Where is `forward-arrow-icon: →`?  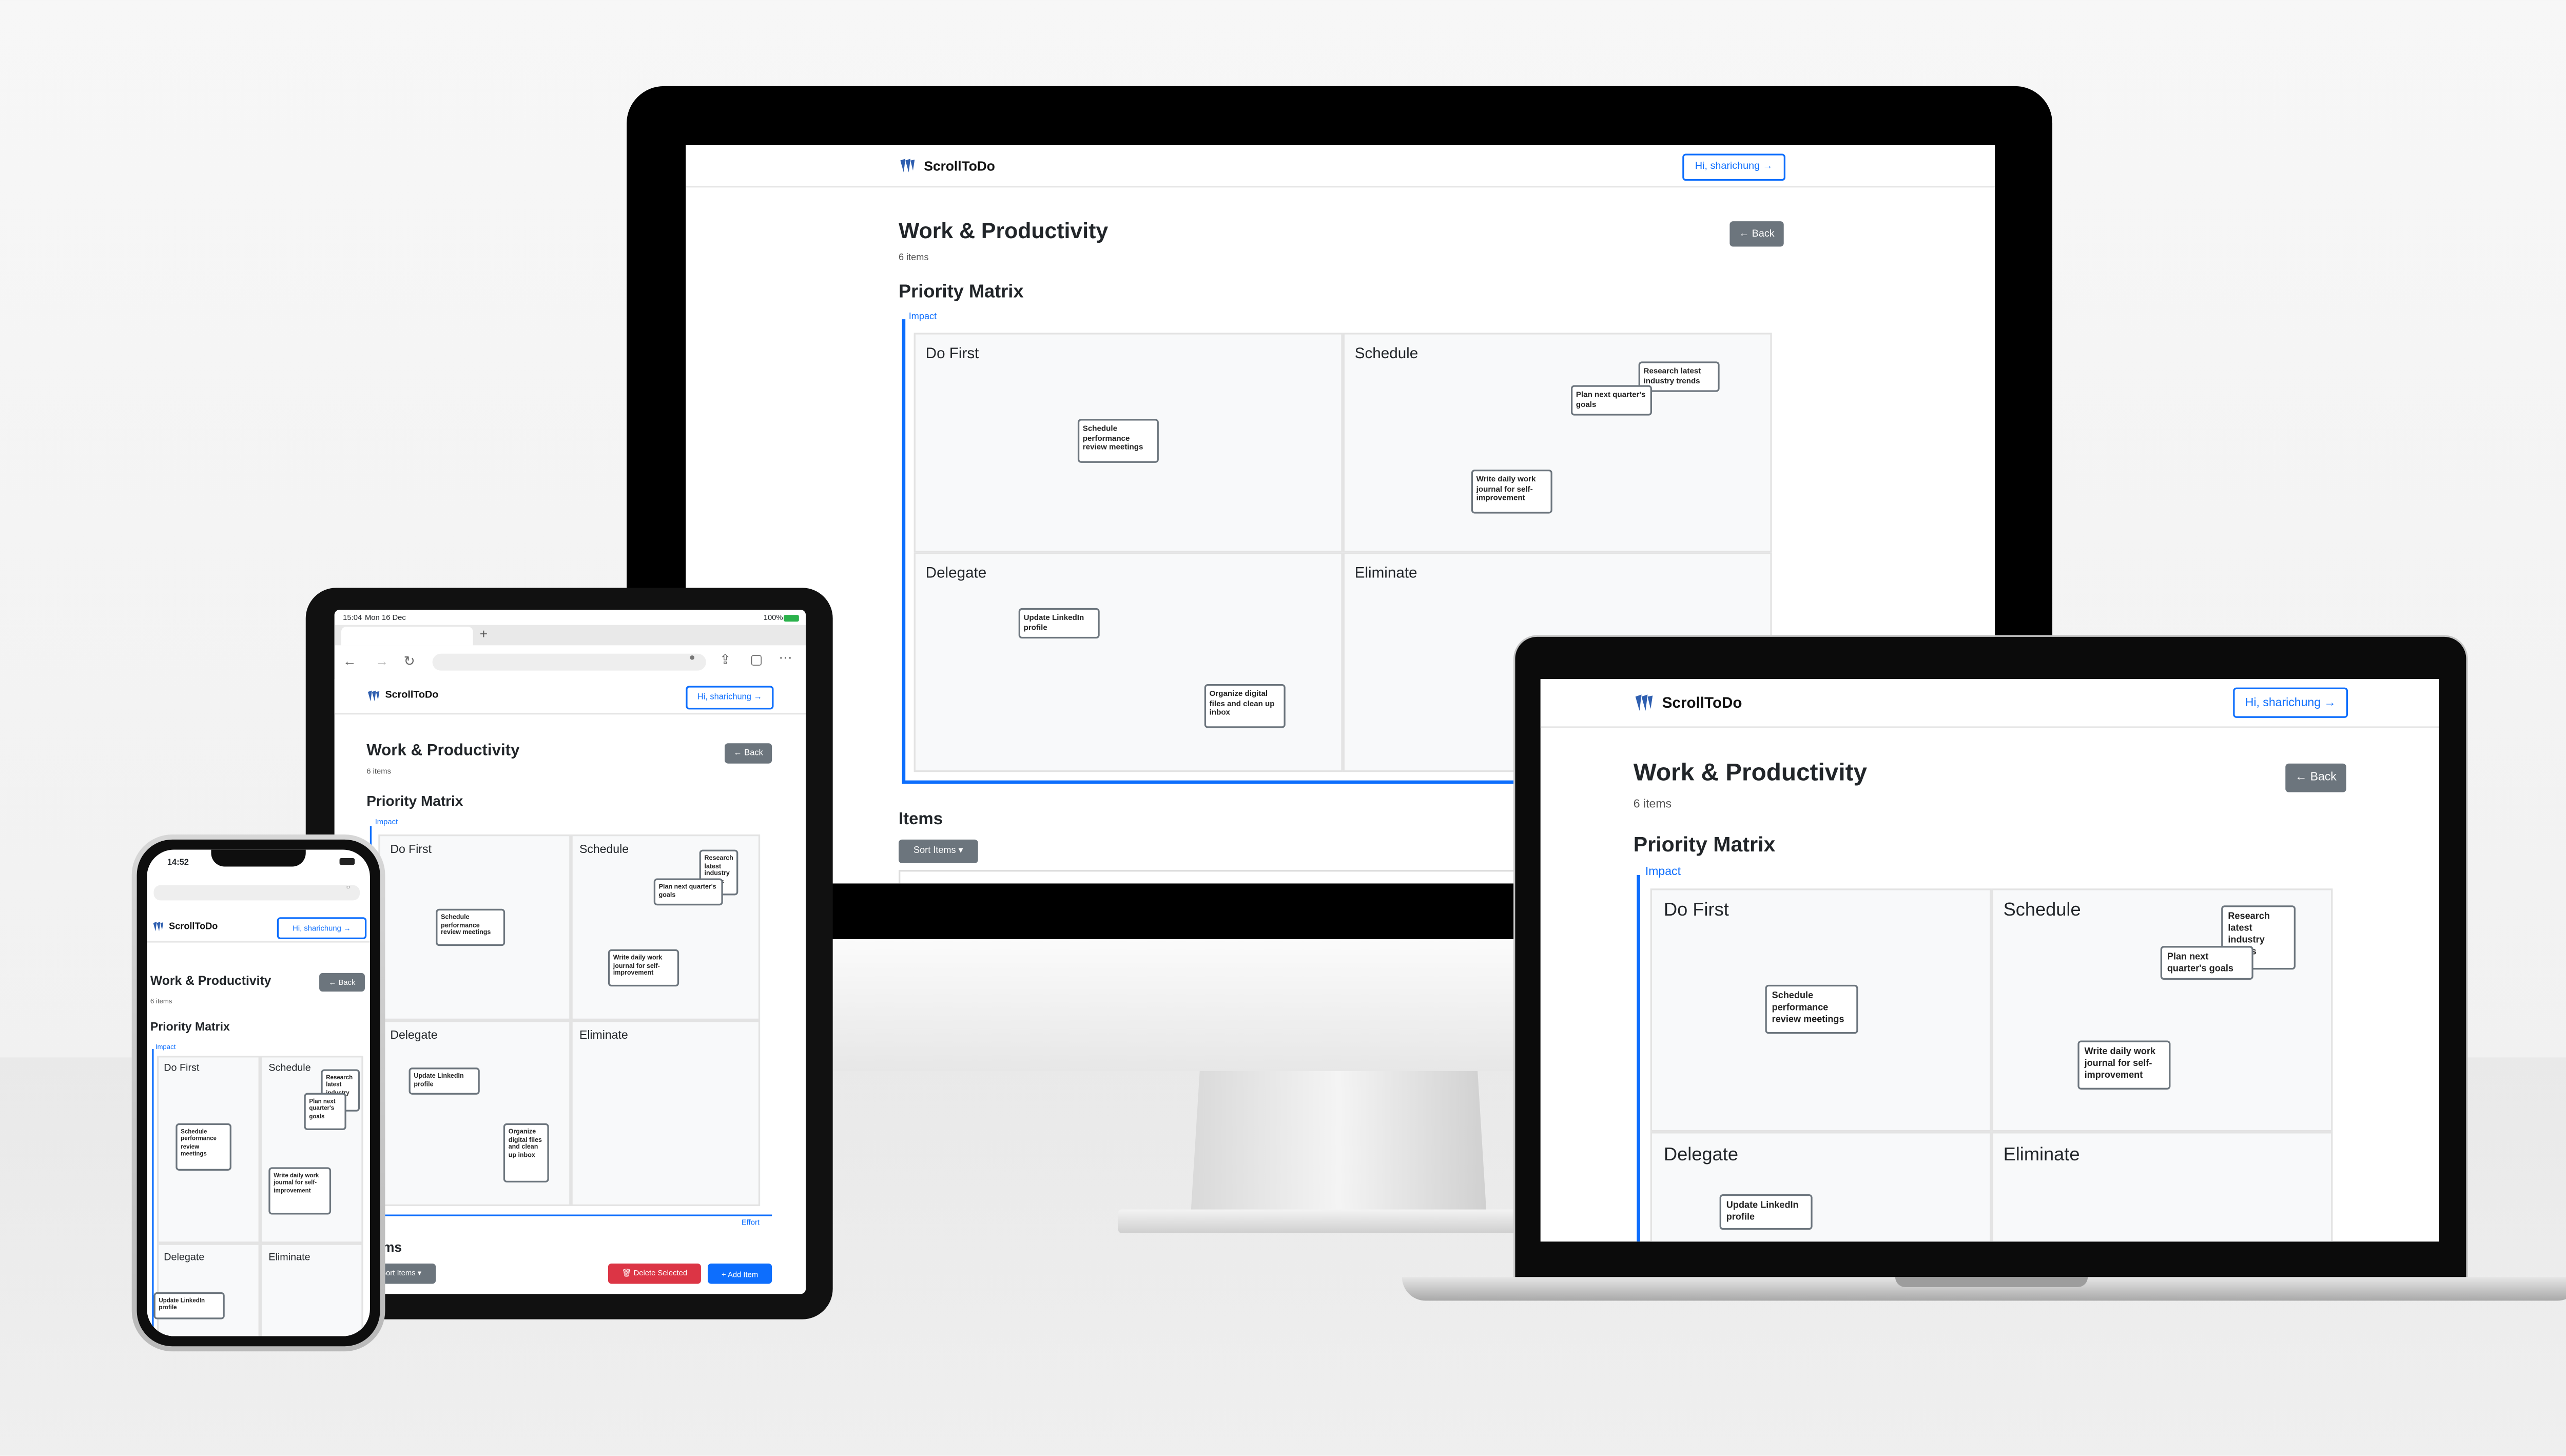 forward-arrow-icon: → is located at coordinates (381, 661).